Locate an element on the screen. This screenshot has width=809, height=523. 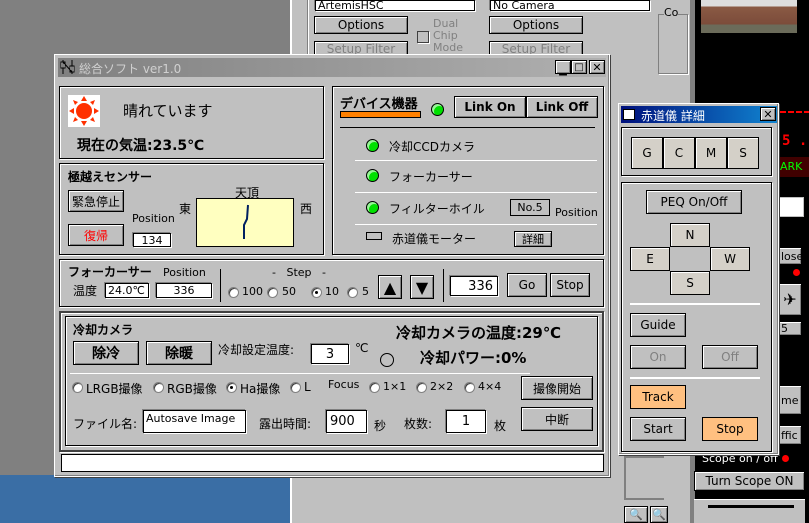
link-on-button: Link On is located at coordinates (490, 107).